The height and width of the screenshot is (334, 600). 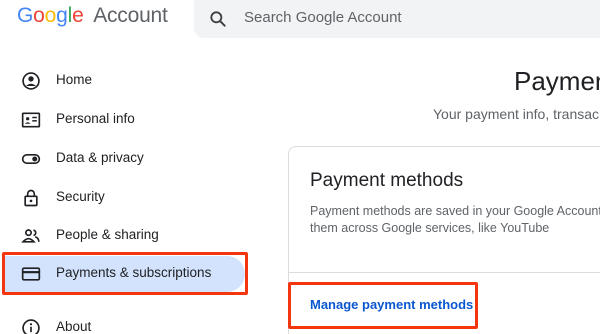 I want to click on google-account-logo: Google Account, so click(x=92, y=16).